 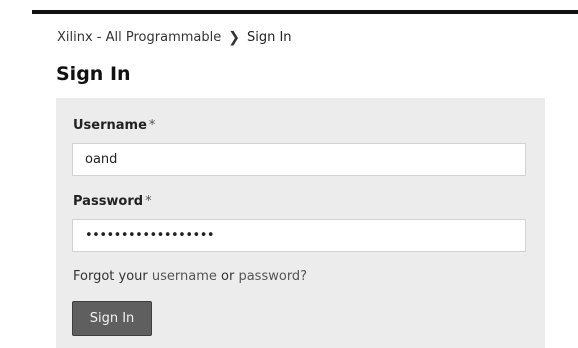 What do you see at coordinates (299, 235) in the screenshot?
I see `password-input` at bounding box center [299, 235].